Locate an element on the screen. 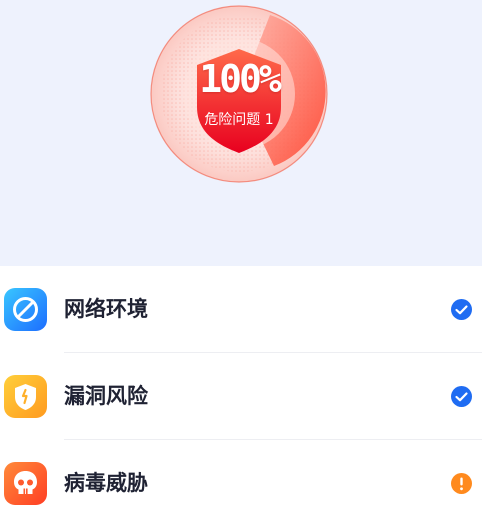  shield-icon is located at coordinates (25, 396).